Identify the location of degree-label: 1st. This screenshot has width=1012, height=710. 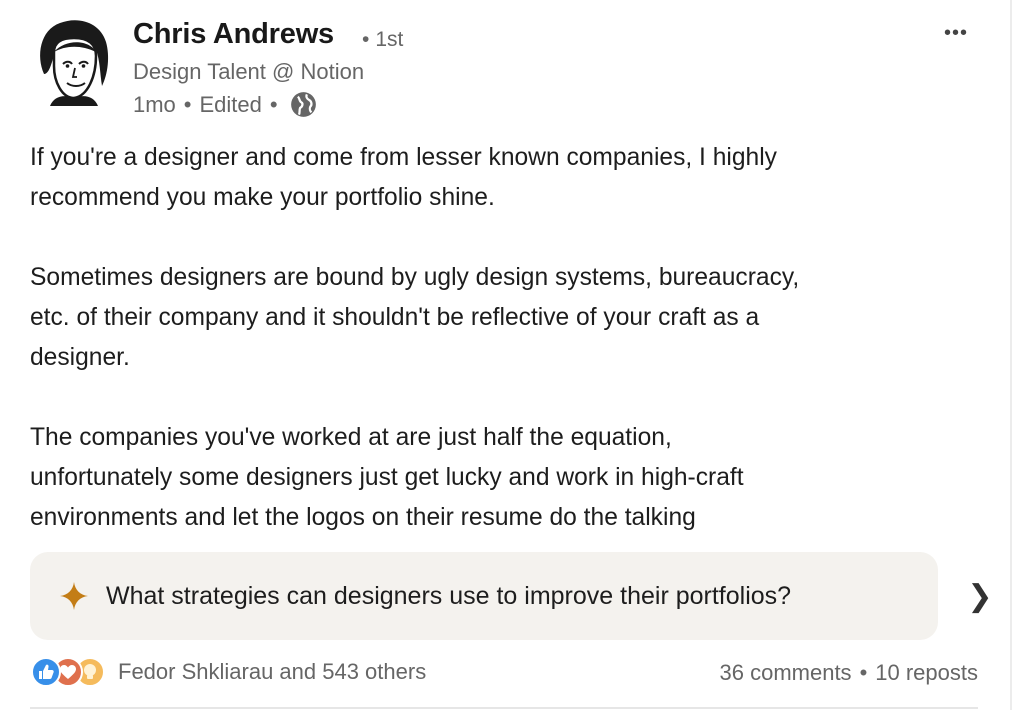
(389, 39).